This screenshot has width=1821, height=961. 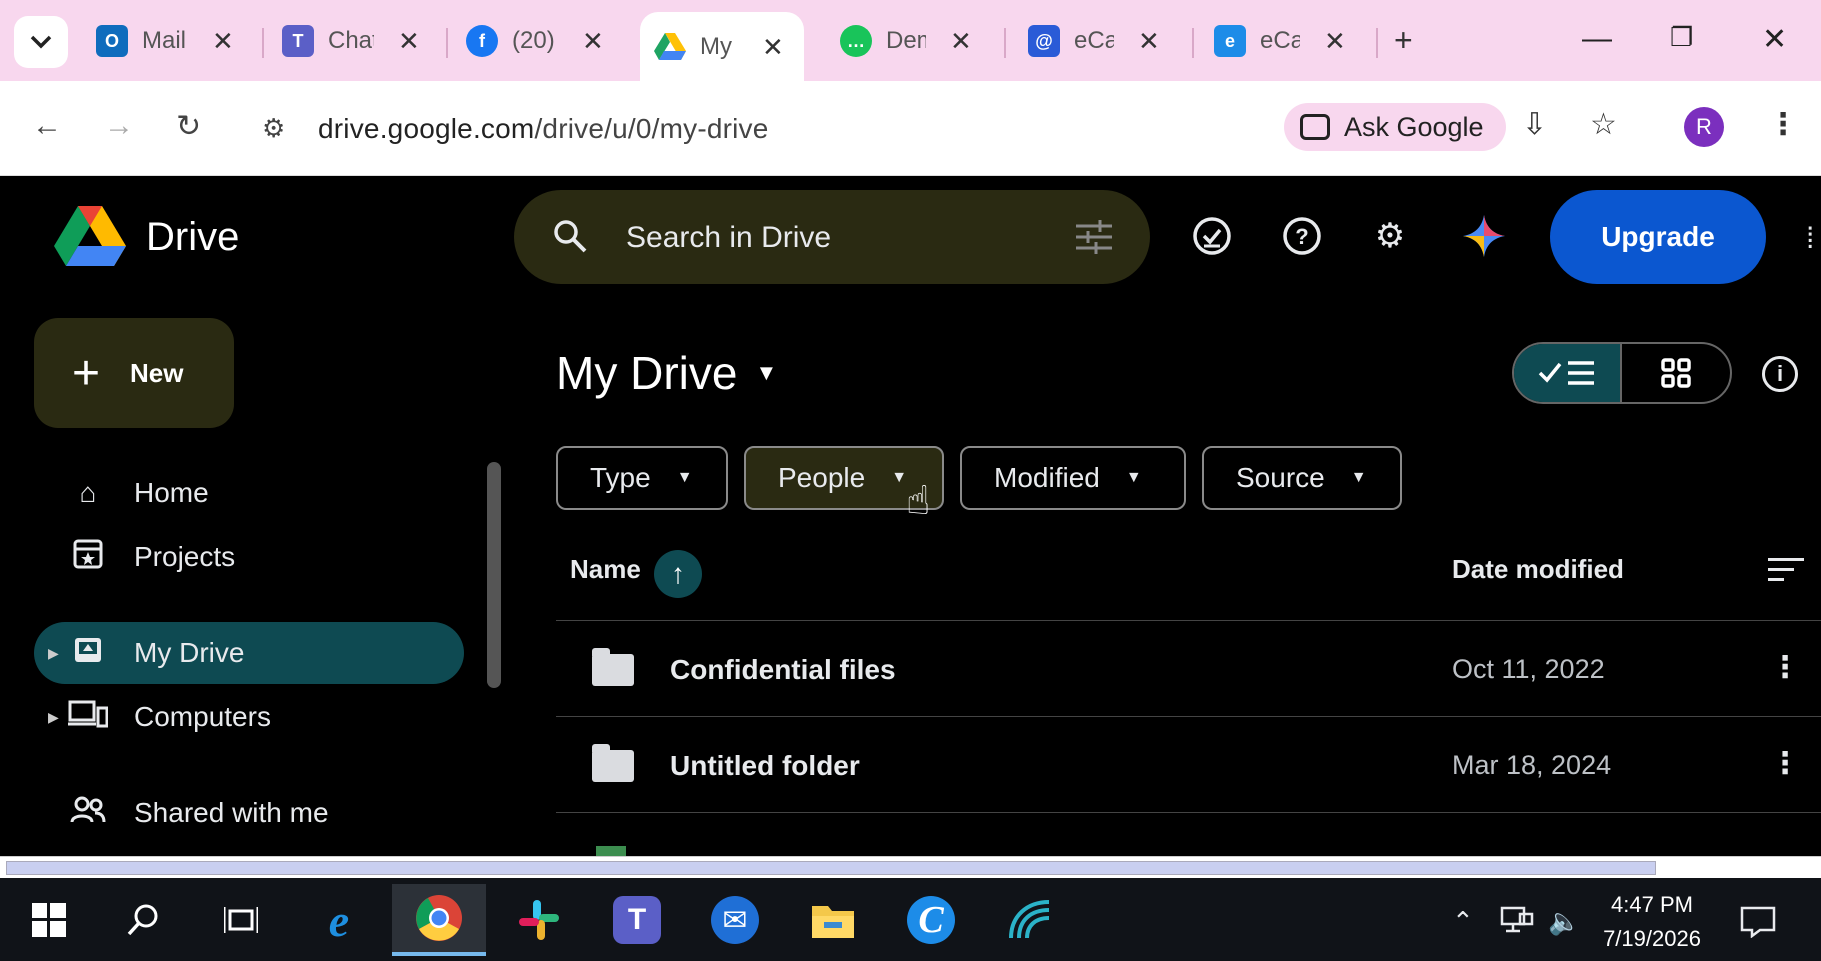 I want to click on site-settings-icon: ⚙, so click(x=273, y=128).